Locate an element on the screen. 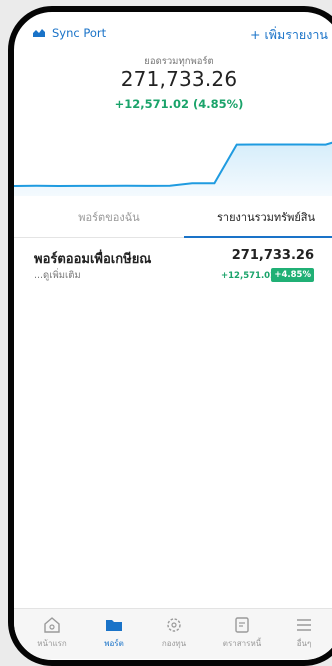 The width and height of the screenshot is (332, 666). sync-port-label: Sync Port is located at coordinates (79, 33).